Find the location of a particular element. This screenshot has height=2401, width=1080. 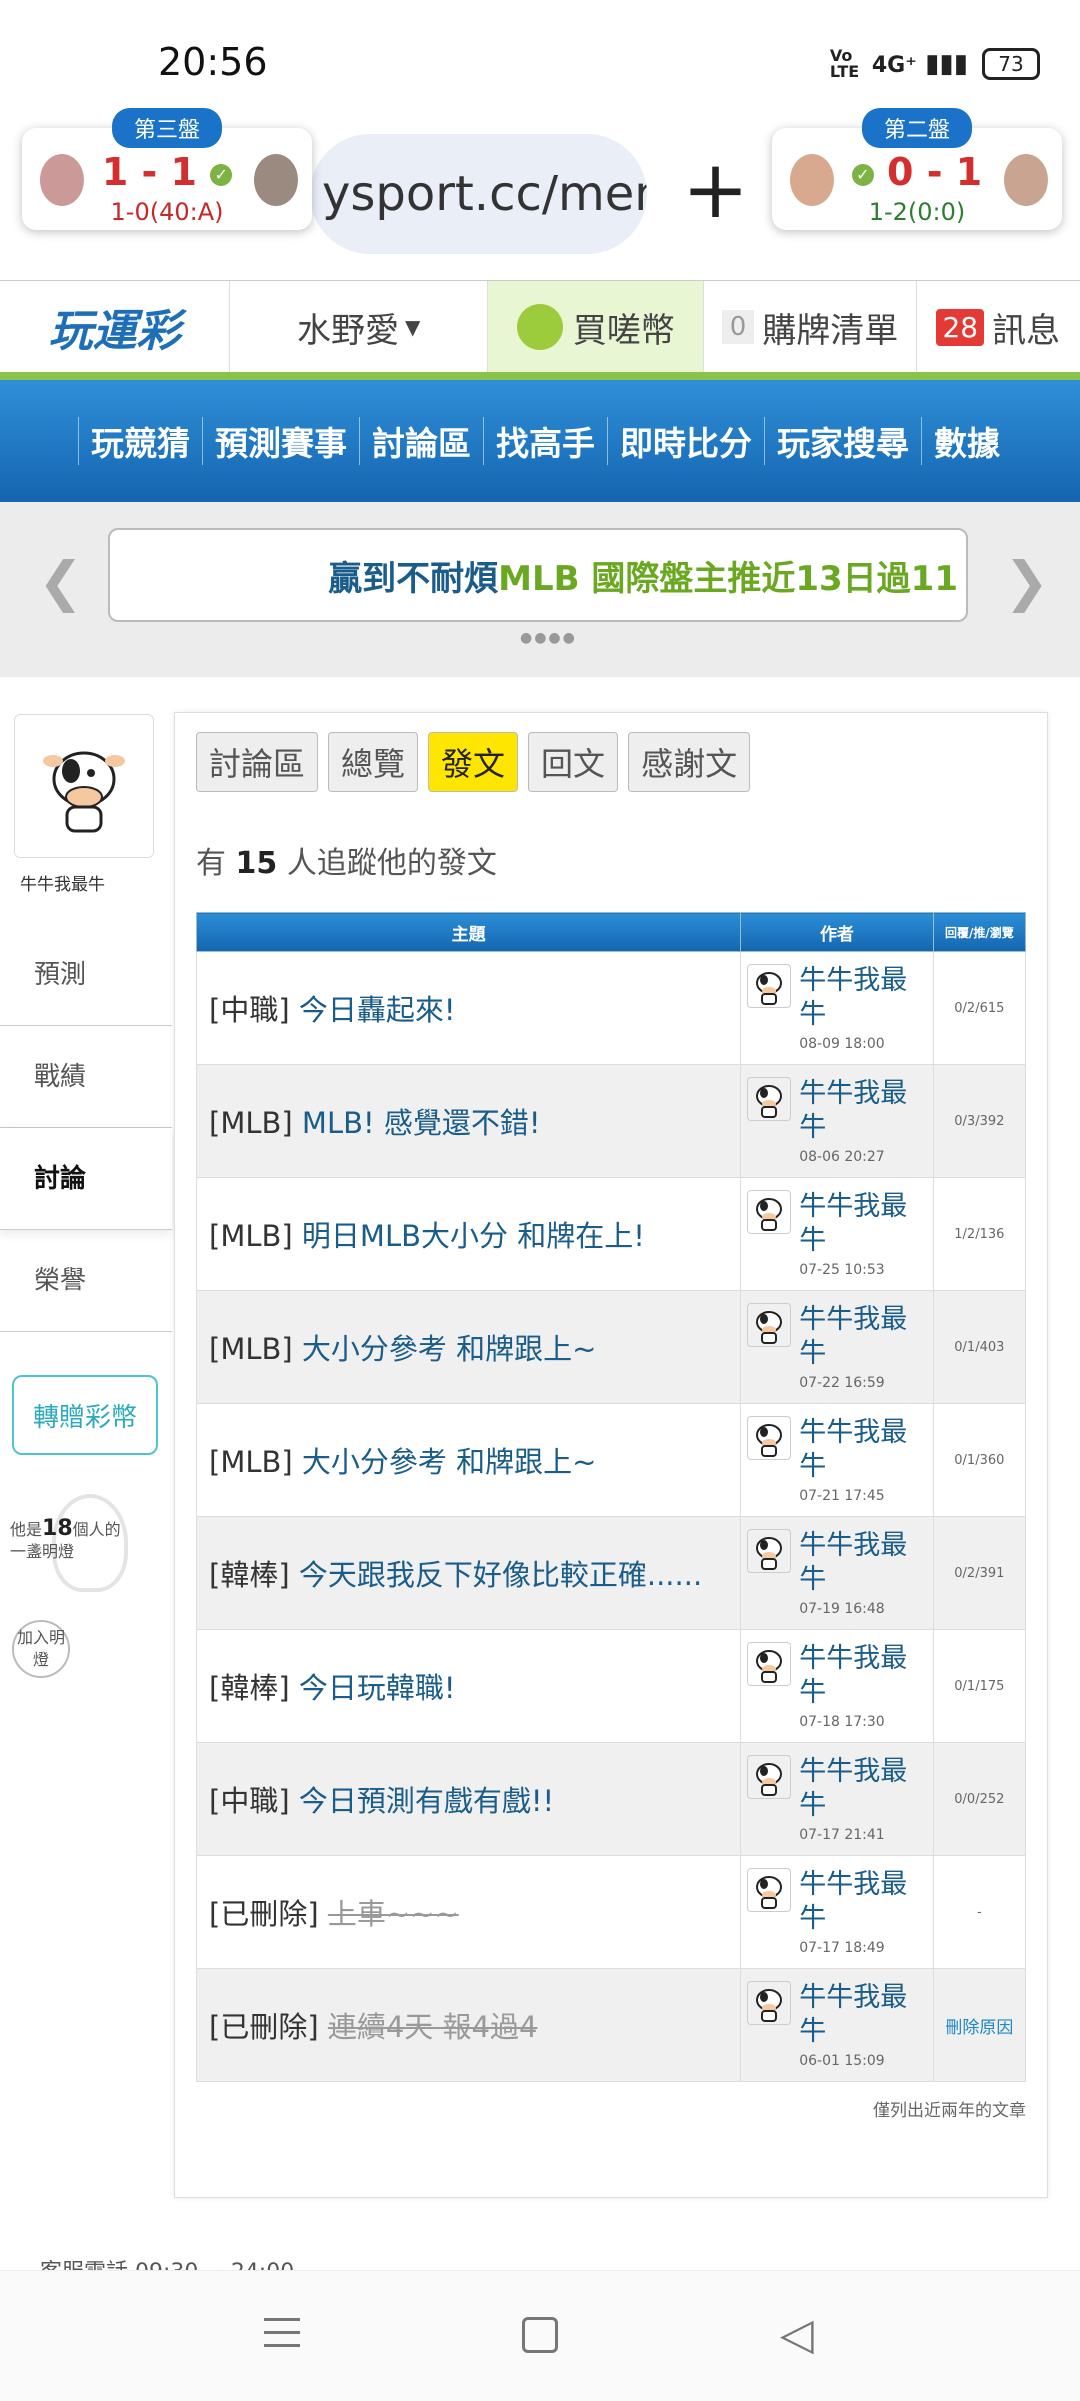

main-nav: 玩競猜 預測賽事 討論區 找高手 即時比分 玩家搜尋 數據 is located at coordinates (540, 441).